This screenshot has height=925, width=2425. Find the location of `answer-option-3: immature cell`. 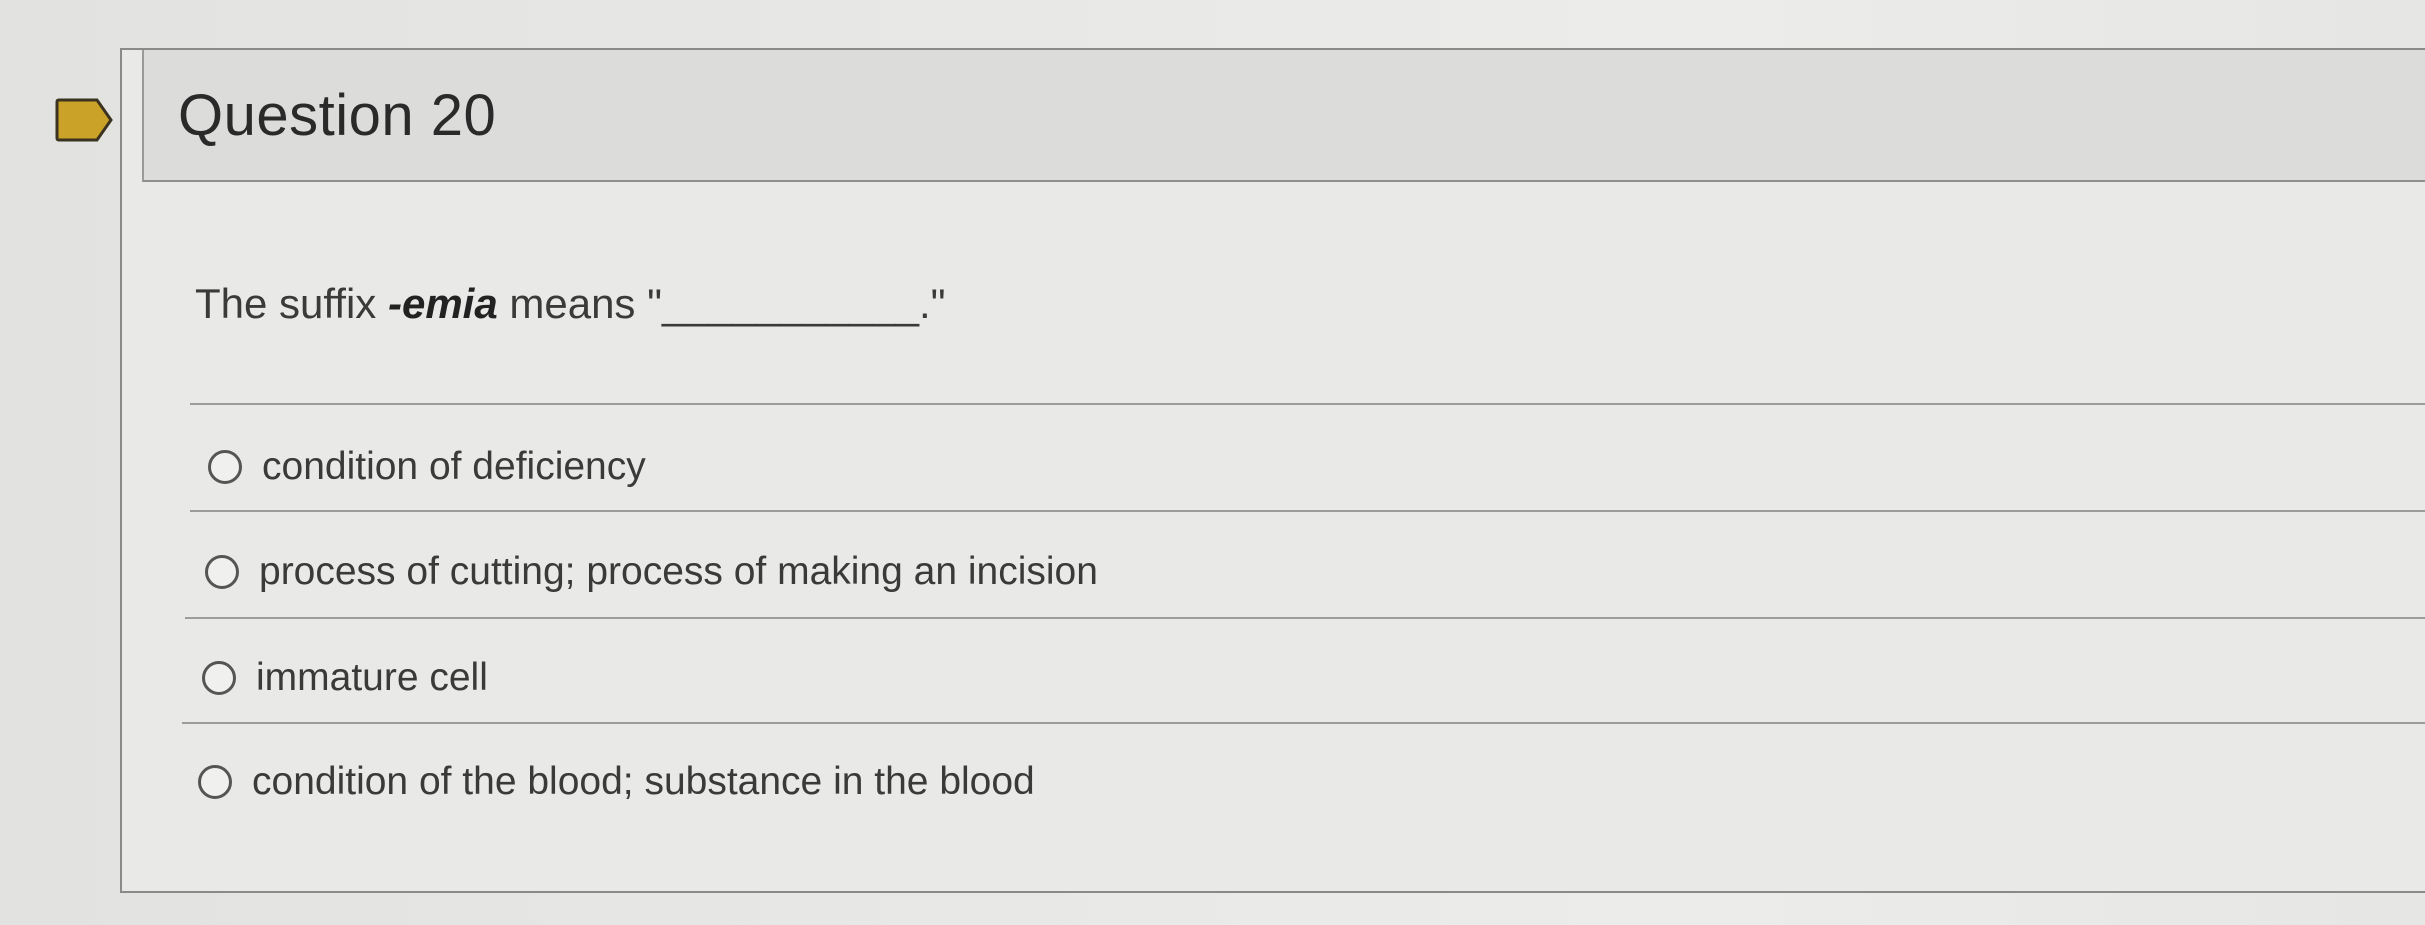

answer-option-3: immature cell is located at coordinates (345, 678).